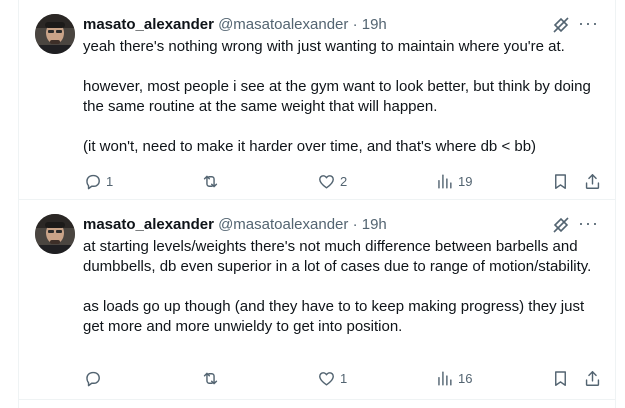 The image size is (625, 408). What do you see at coordinates (465, 181) in the screenshot?
I see `views-count: 19` at bounding box center [465, 181].